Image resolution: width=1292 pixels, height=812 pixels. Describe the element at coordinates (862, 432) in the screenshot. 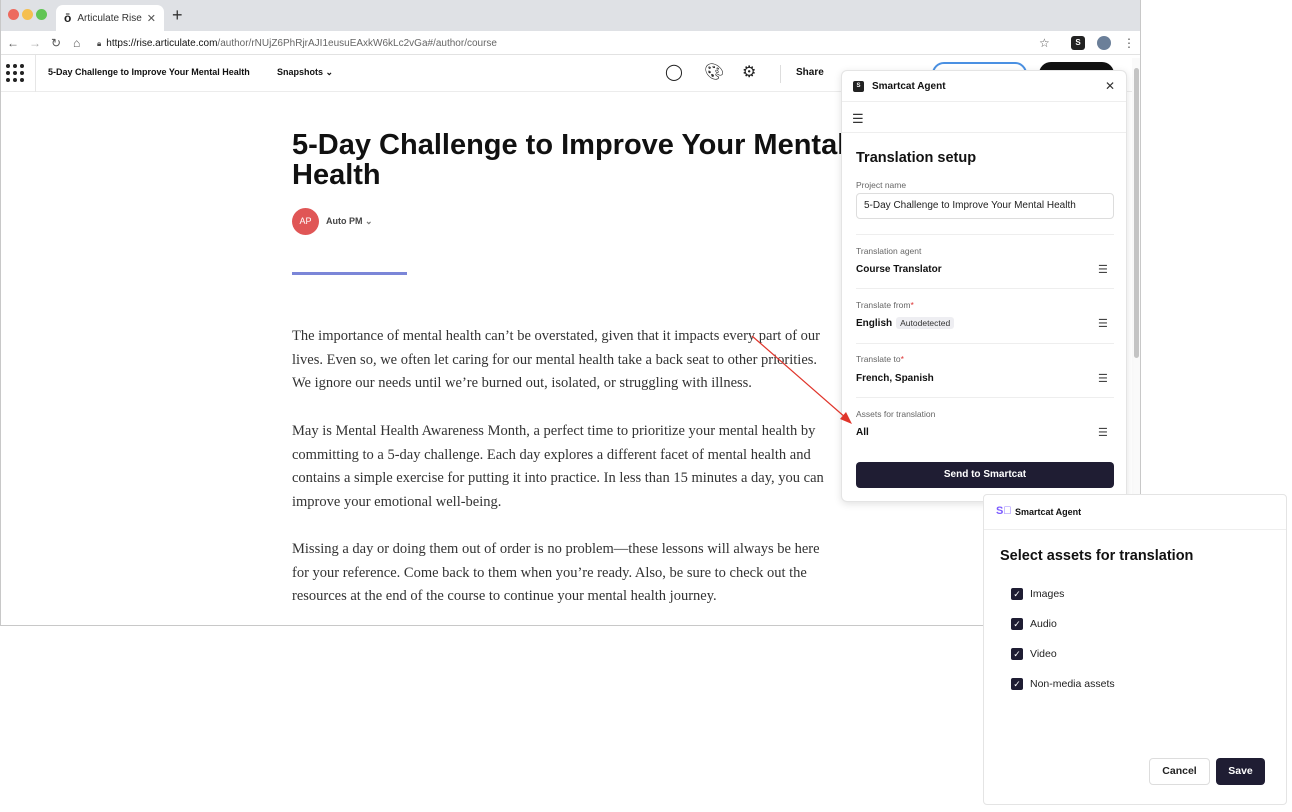

I see `assets-value: All` at that location.